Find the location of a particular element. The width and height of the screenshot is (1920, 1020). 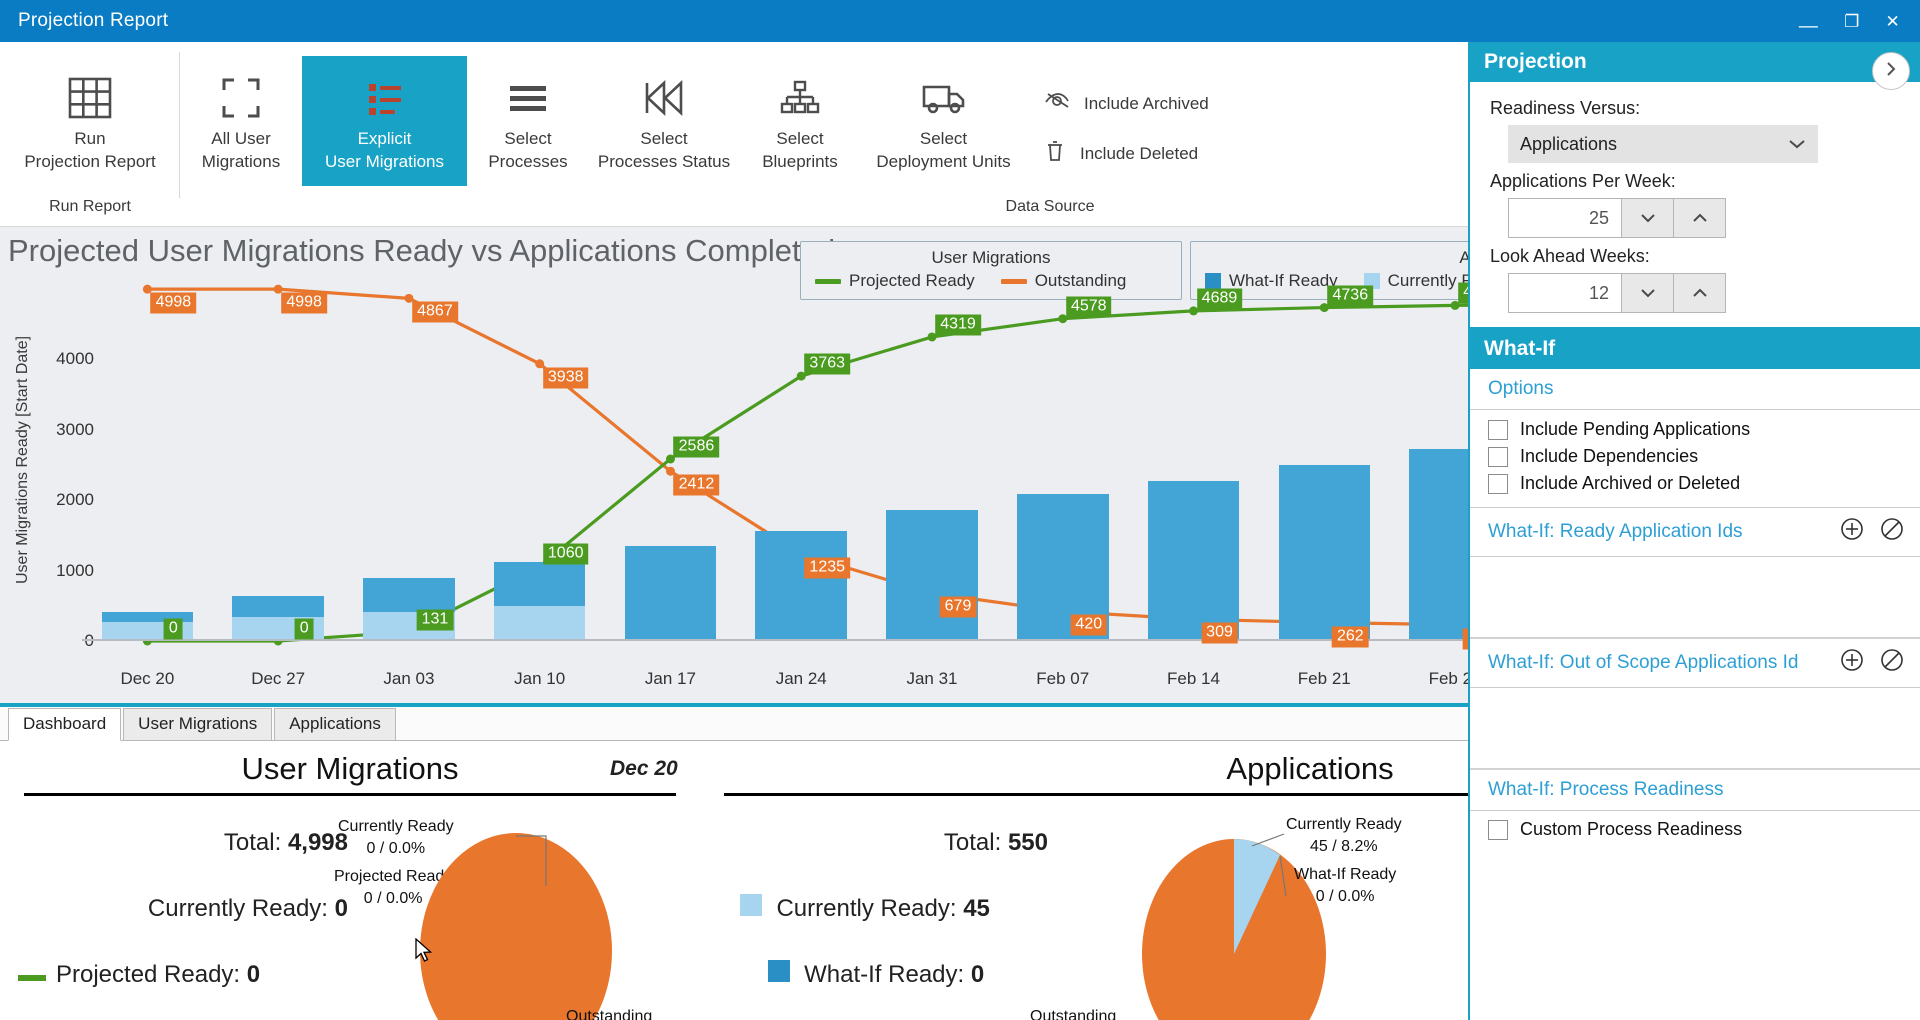

chart-data-label: 2412 is located at coordinates (696, 485).